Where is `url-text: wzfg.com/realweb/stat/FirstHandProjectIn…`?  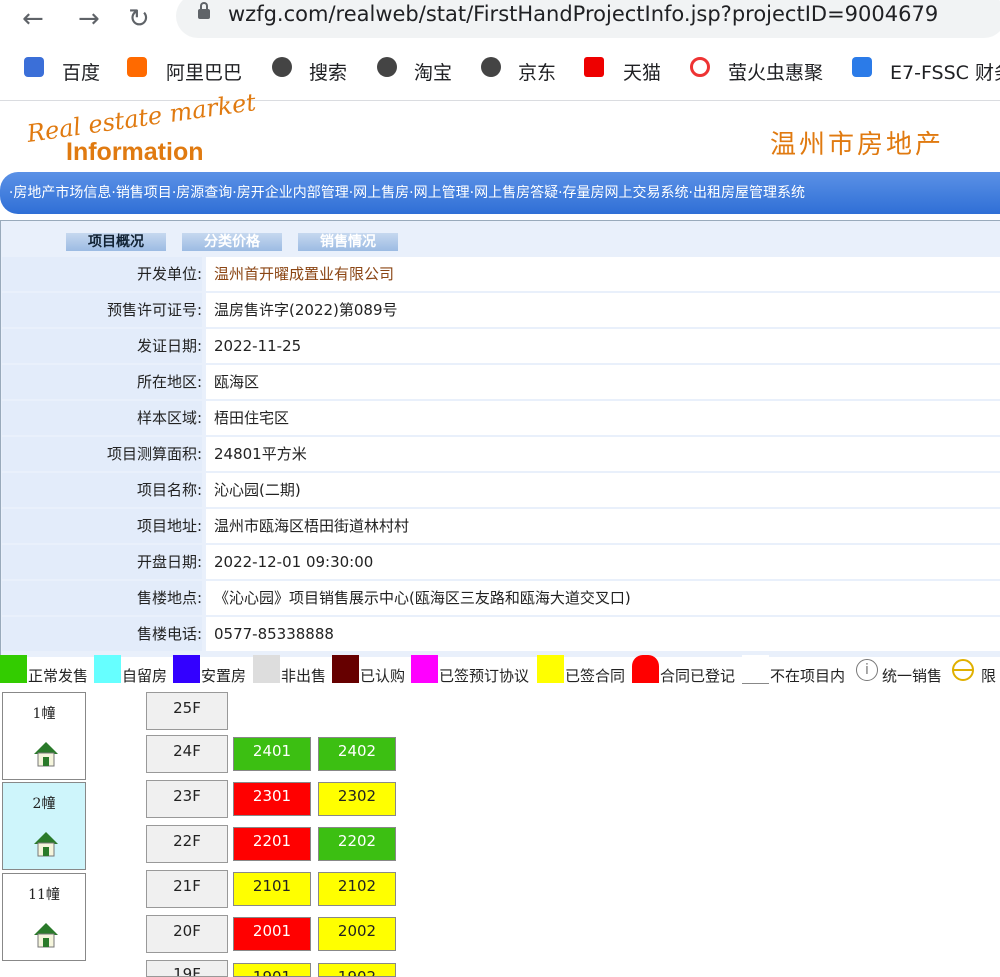 url-text: wzfg.com/realweb/stat/FirstHandProjectIn… is located at coordinates (583, 14).